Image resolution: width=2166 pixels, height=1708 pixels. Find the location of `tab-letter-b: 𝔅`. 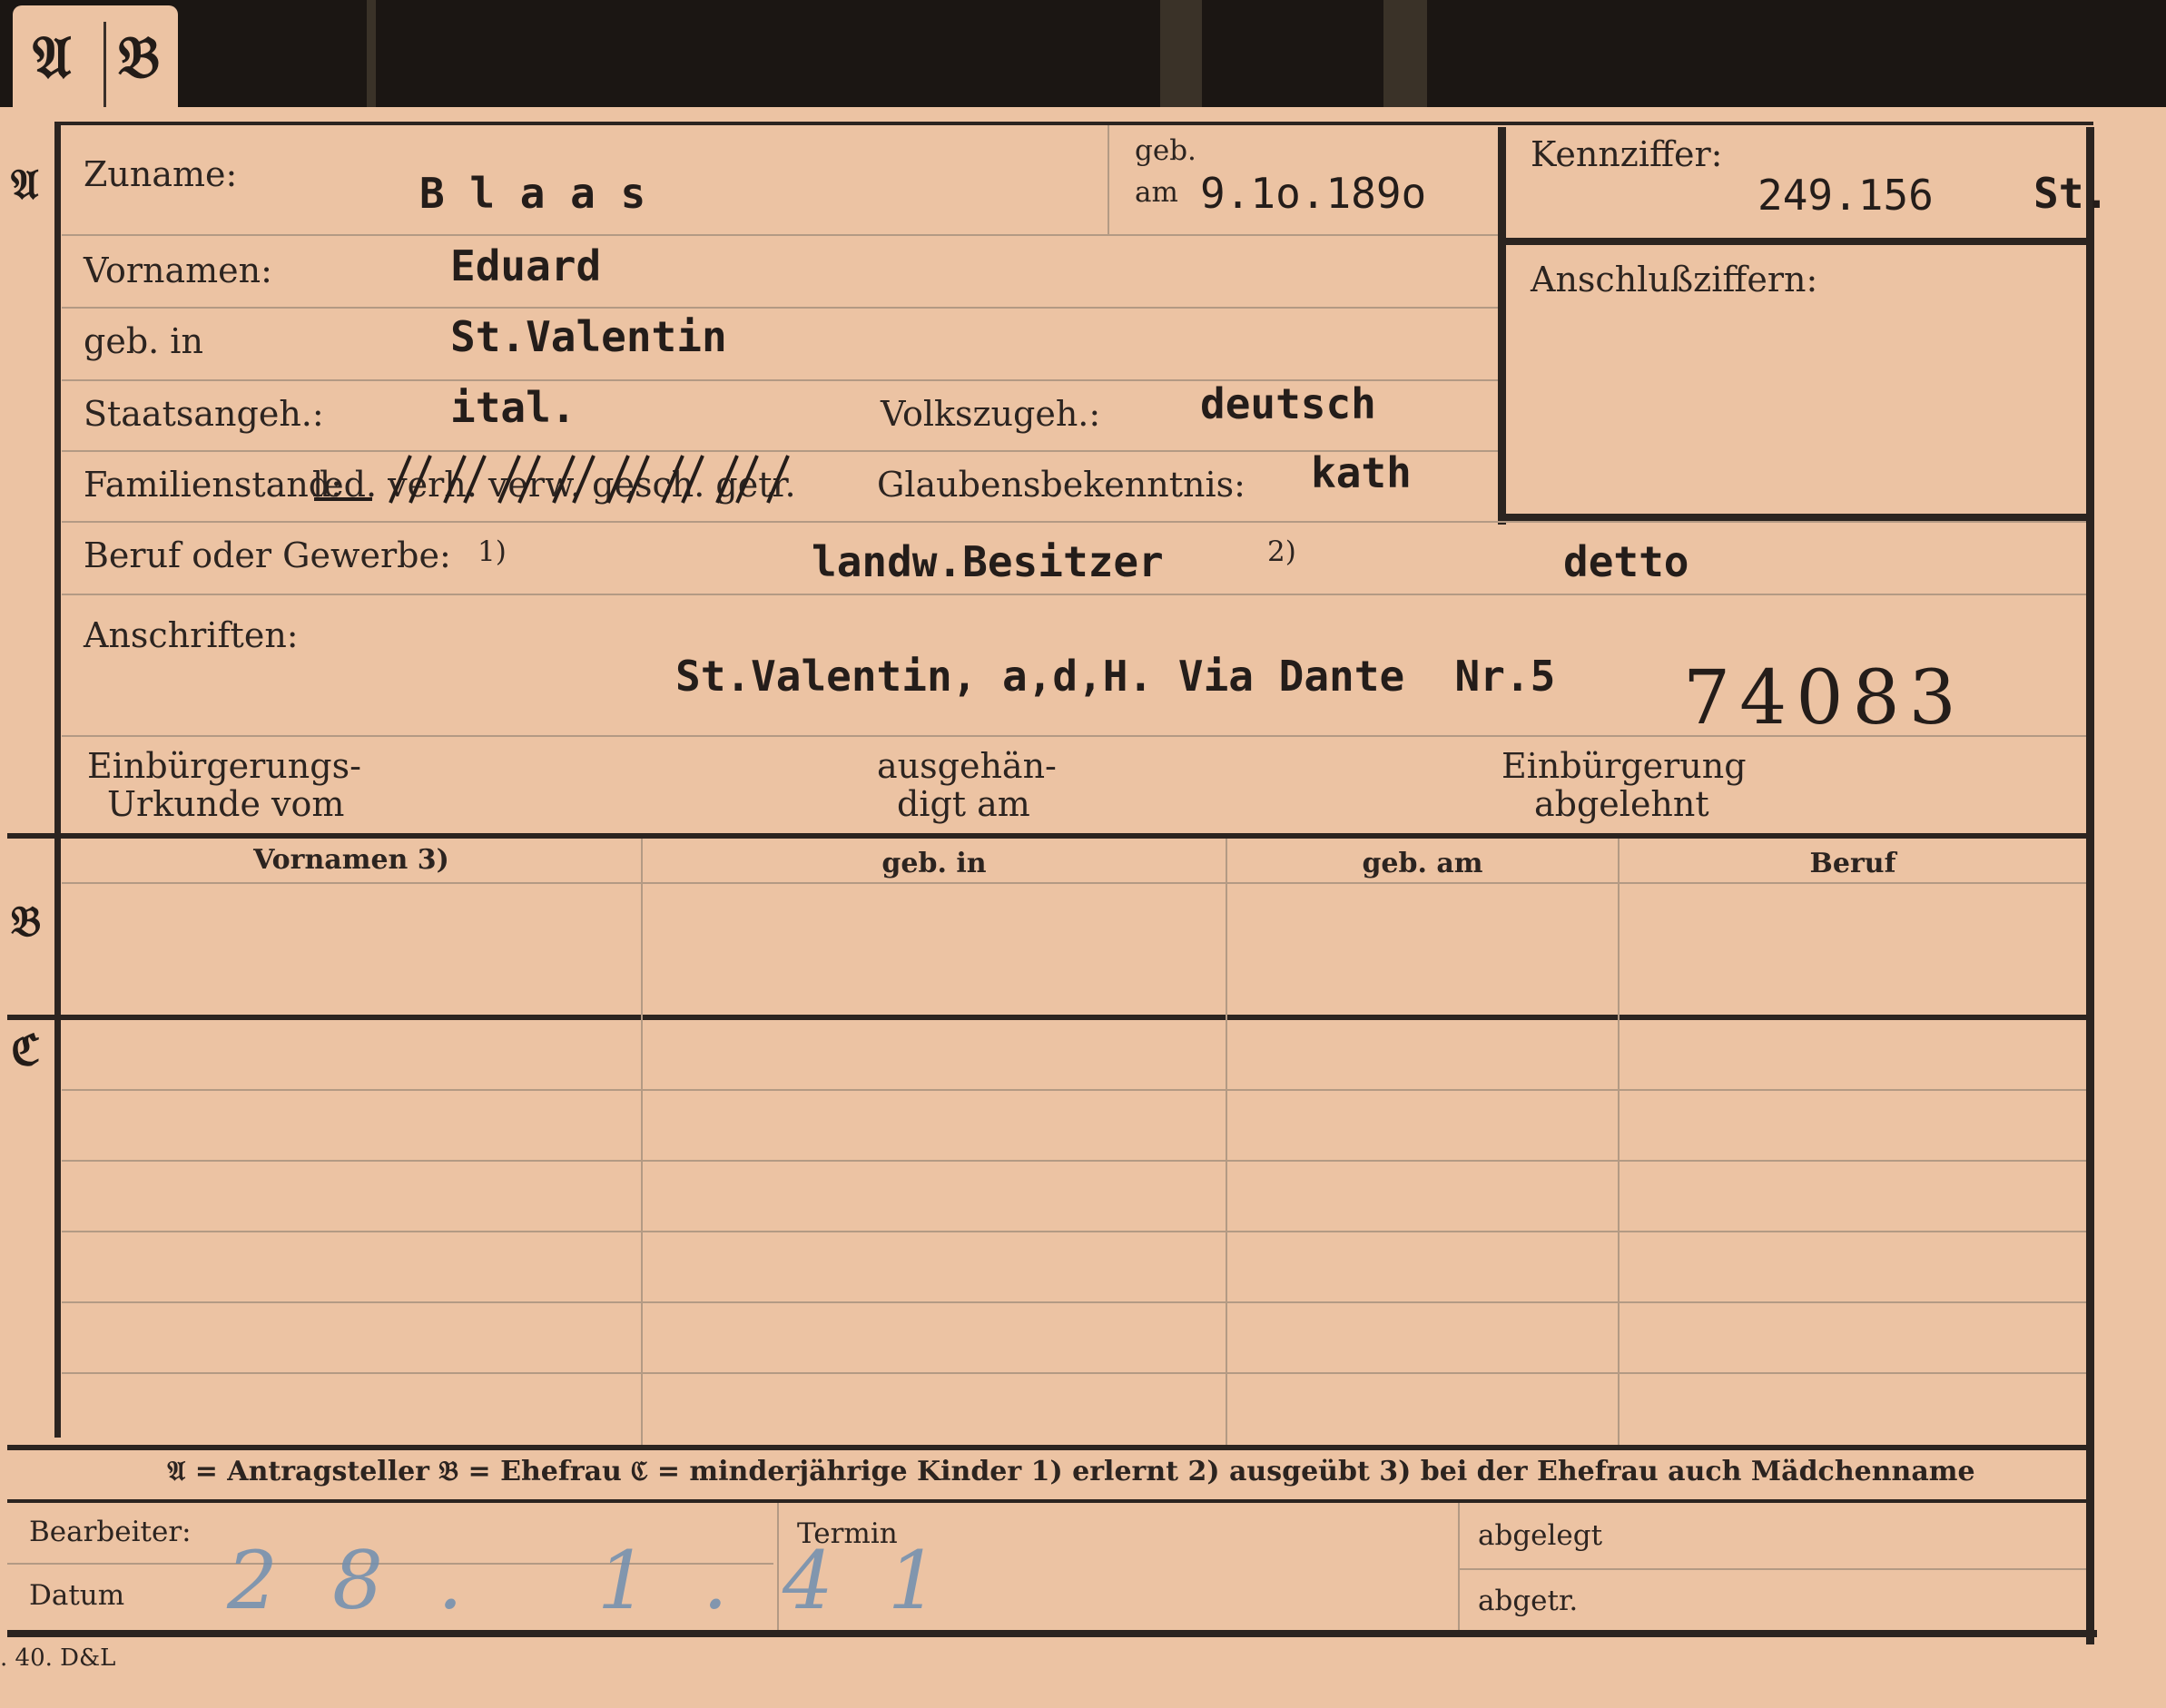

tab-letter-b: 𝔅 is located at coordinates (139, 58).